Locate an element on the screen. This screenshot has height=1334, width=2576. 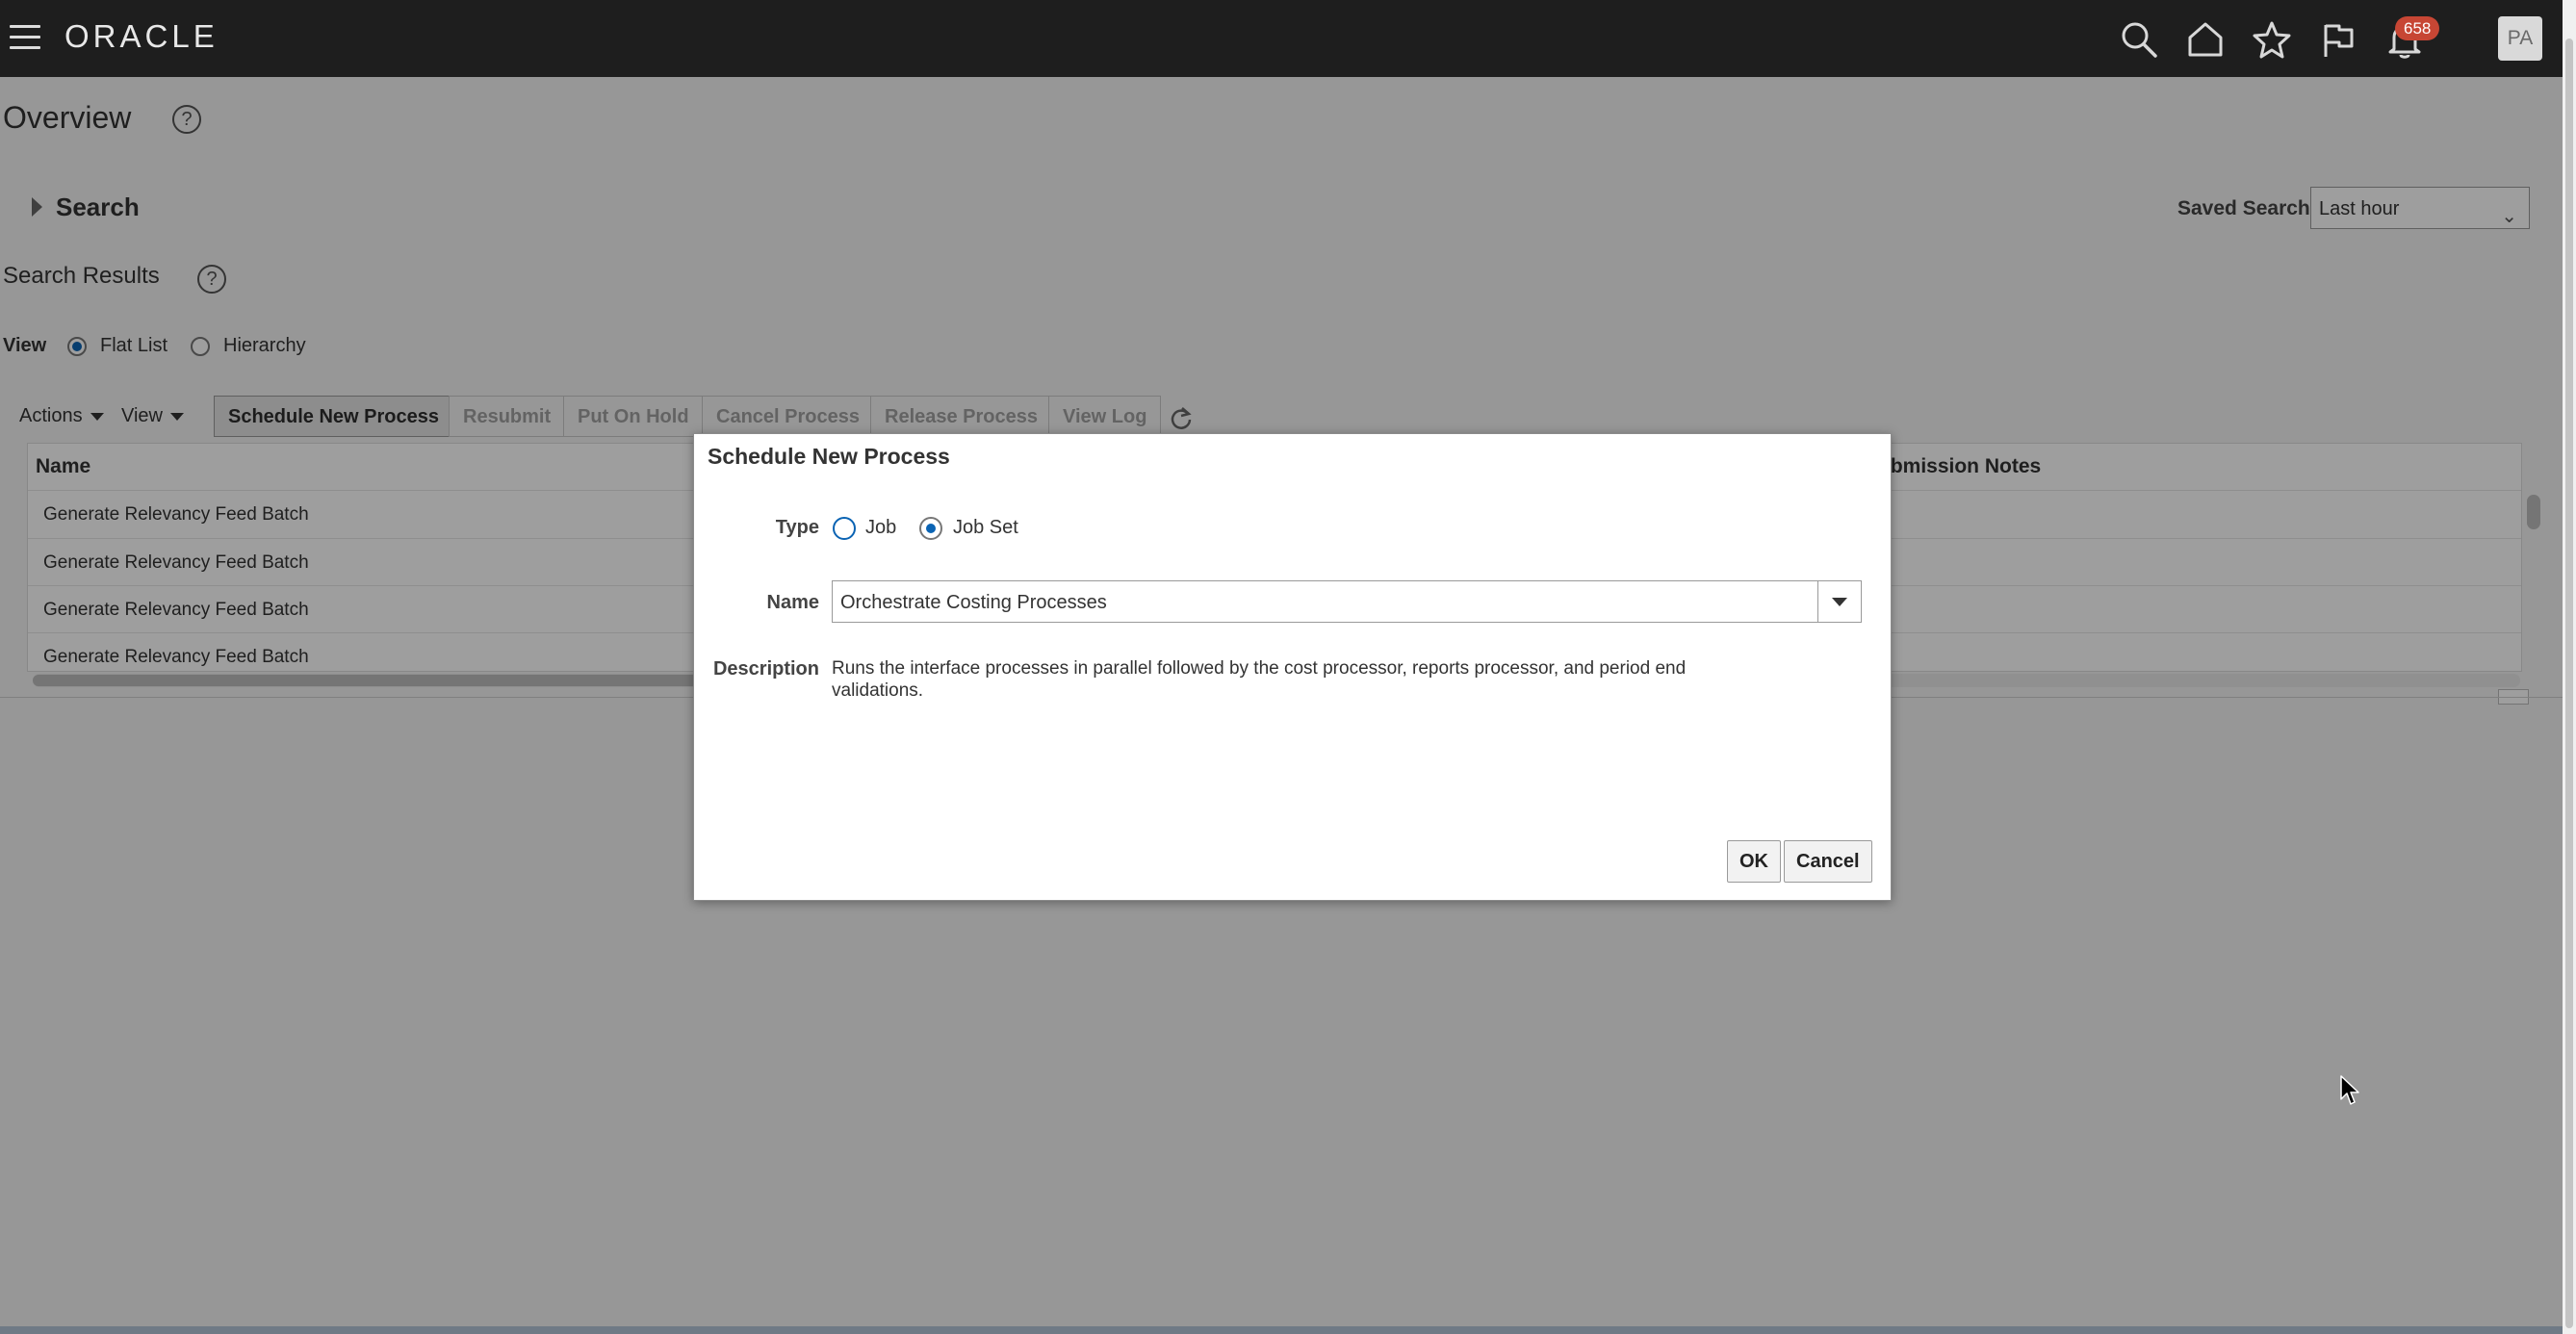
name-input-value: Orchestrate Costing Processes is located at coordinates (974, 602).